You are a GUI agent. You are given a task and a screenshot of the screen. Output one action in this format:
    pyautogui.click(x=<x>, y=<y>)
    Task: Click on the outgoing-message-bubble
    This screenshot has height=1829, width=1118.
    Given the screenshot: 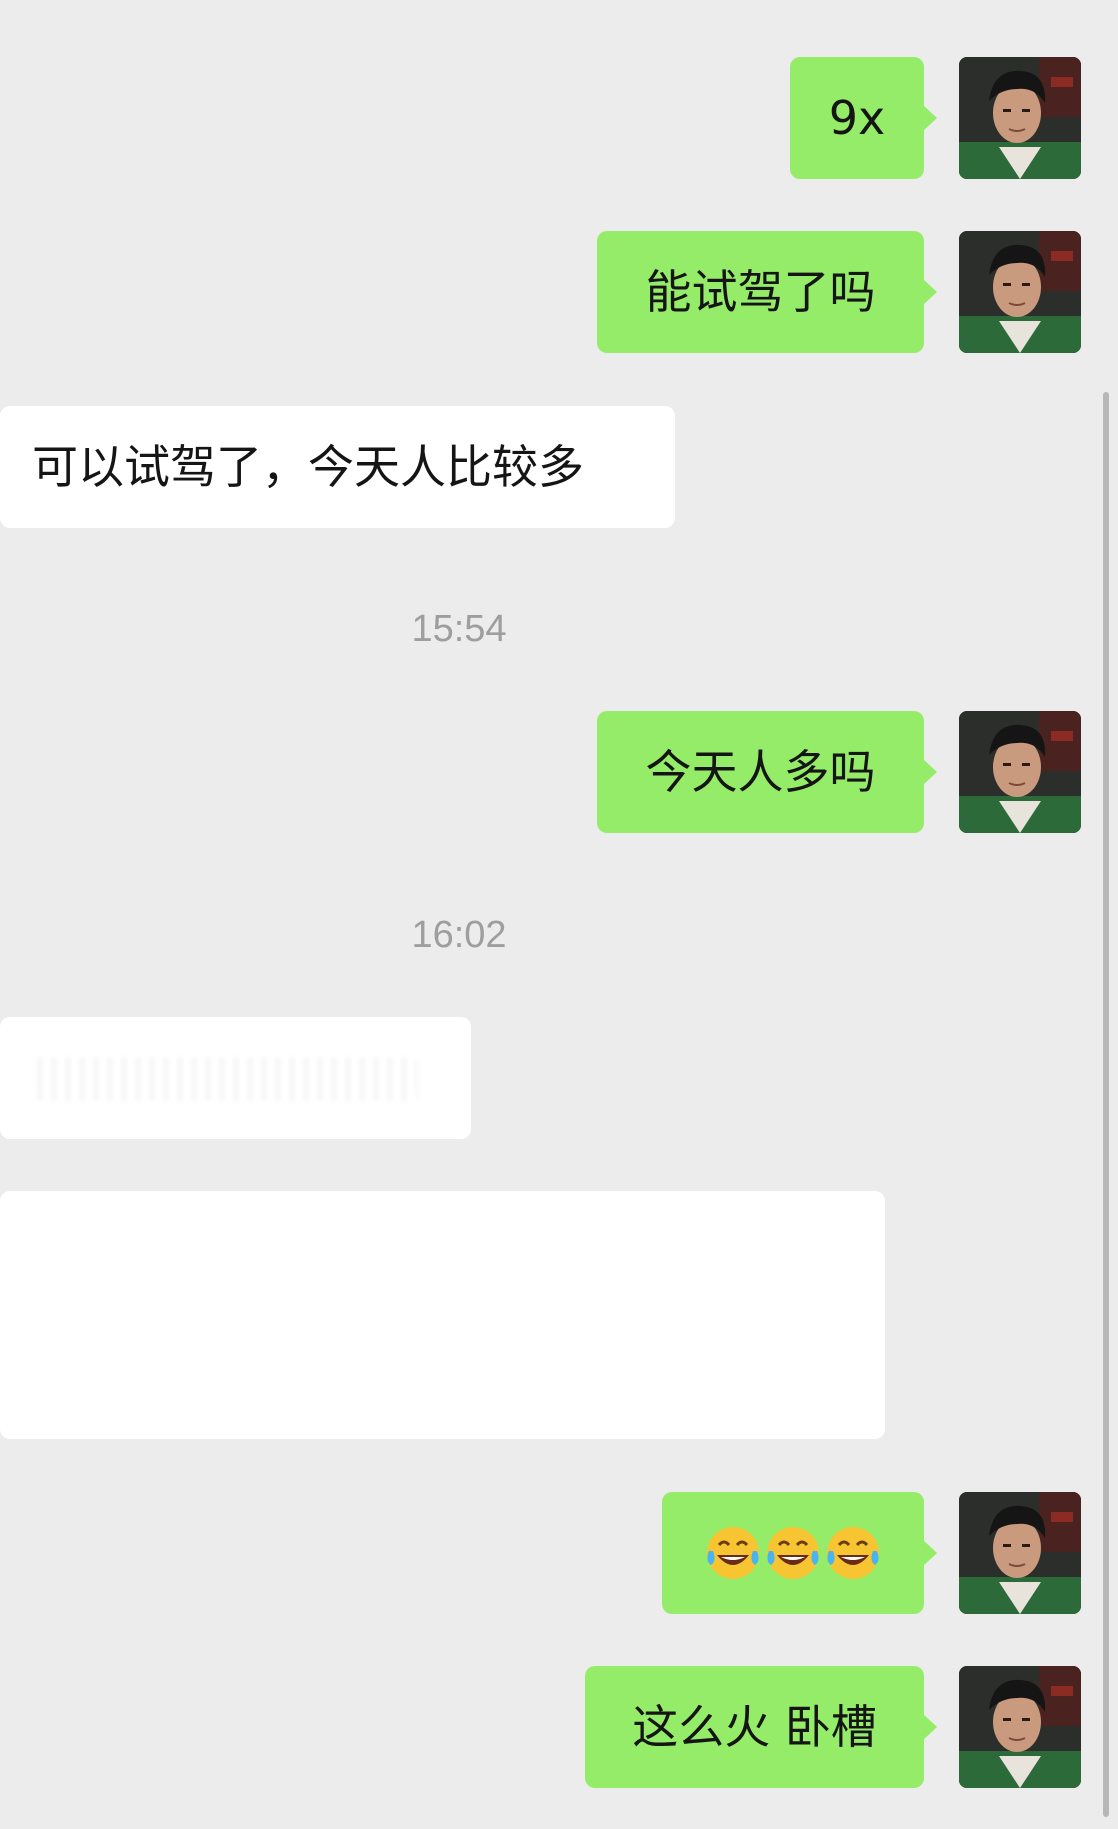 What is the action you would take?
    pyautogui.click(x=799, y=1553)
    